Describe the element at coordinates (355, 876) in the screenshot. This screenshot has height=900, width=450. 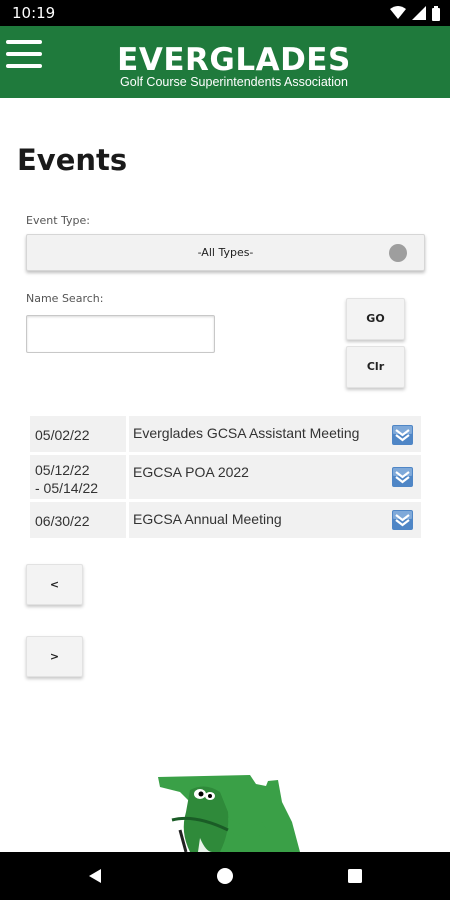
I see `square-recents-icon` at that location.